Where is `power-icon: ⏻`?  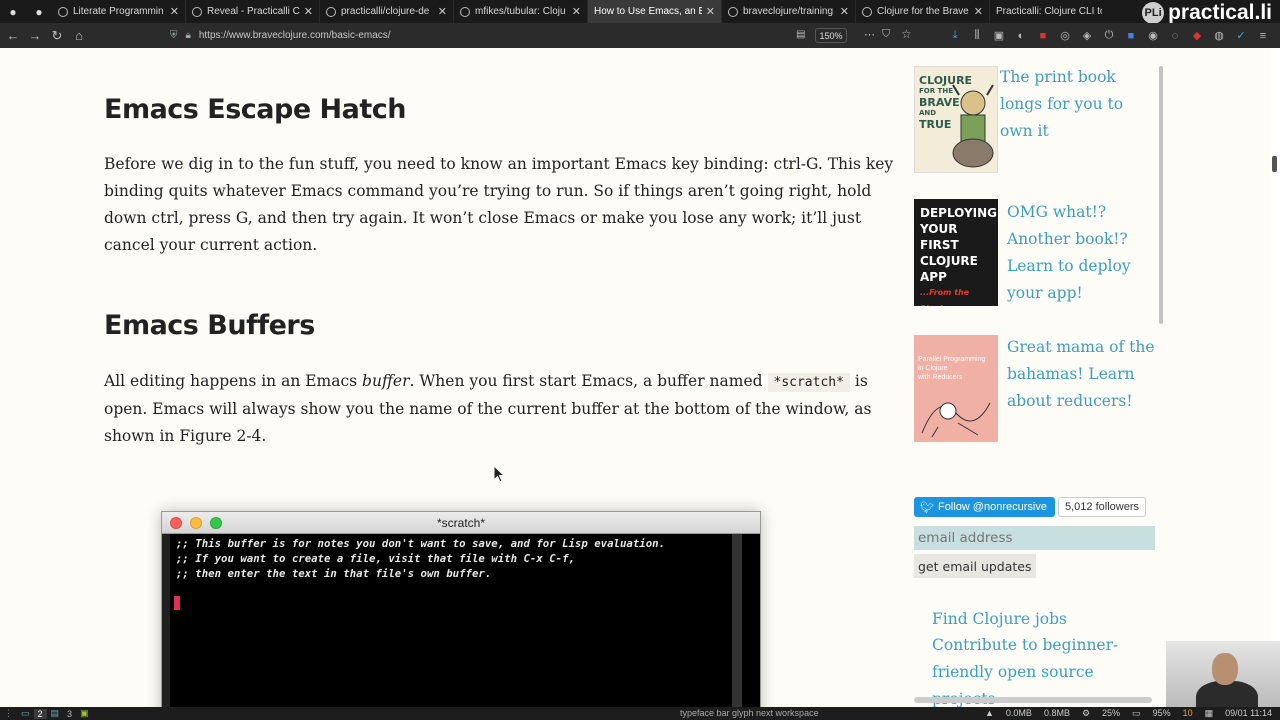 power-icon: ⏻ is located at coordinates (1109, 35).